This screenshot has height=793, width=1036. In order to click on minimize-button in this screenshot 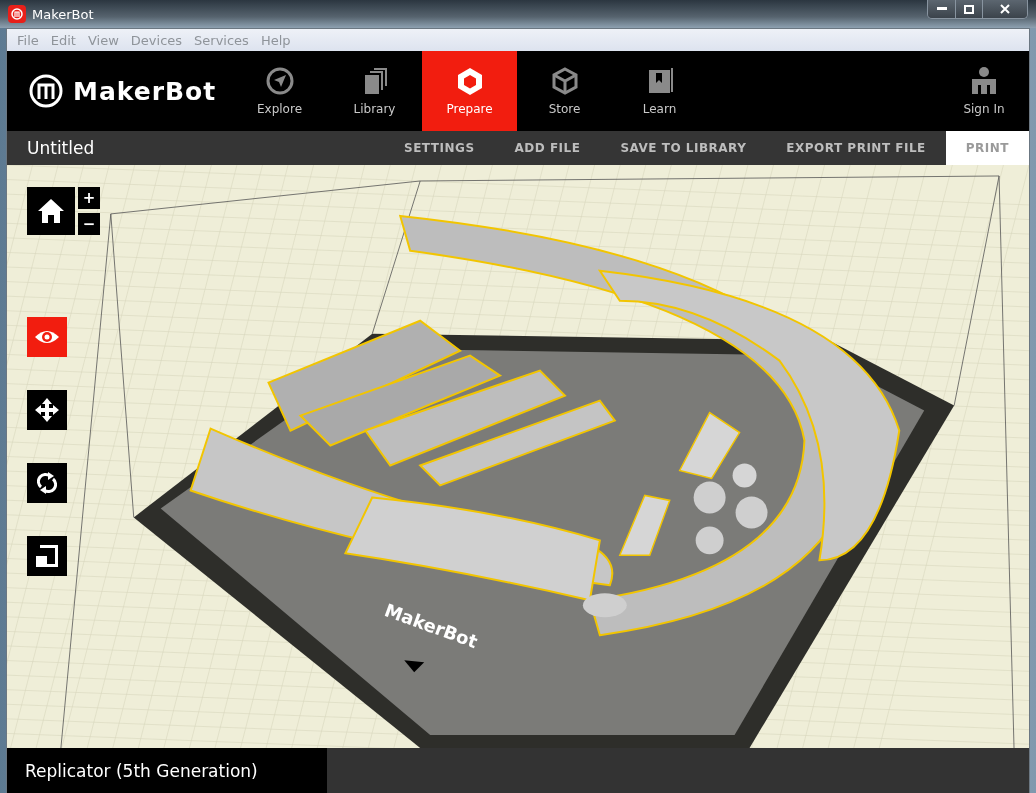, I will do `click(941, 9)`.